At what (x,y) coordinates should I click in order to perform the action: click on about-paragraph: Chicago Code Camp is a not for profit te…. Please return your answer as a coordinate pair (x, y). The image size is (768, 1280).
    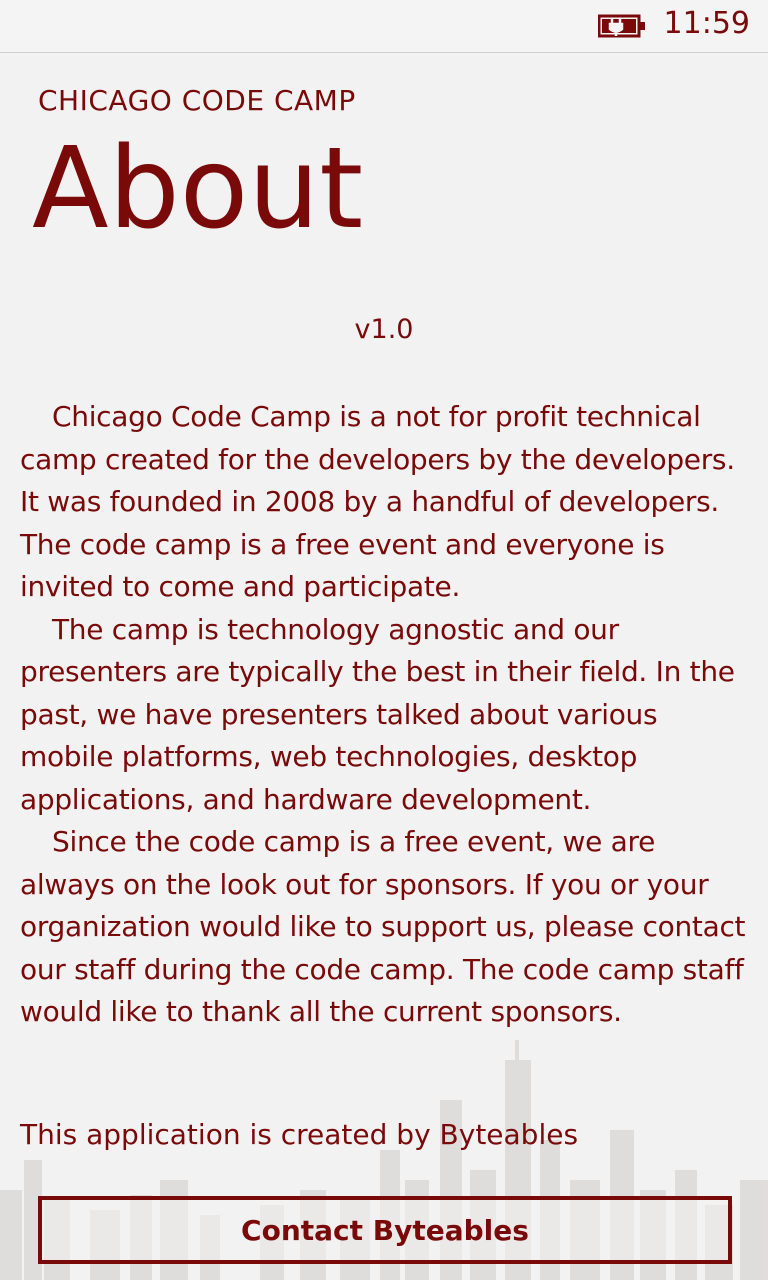
    Looking at the image, I should click on (377, 501).